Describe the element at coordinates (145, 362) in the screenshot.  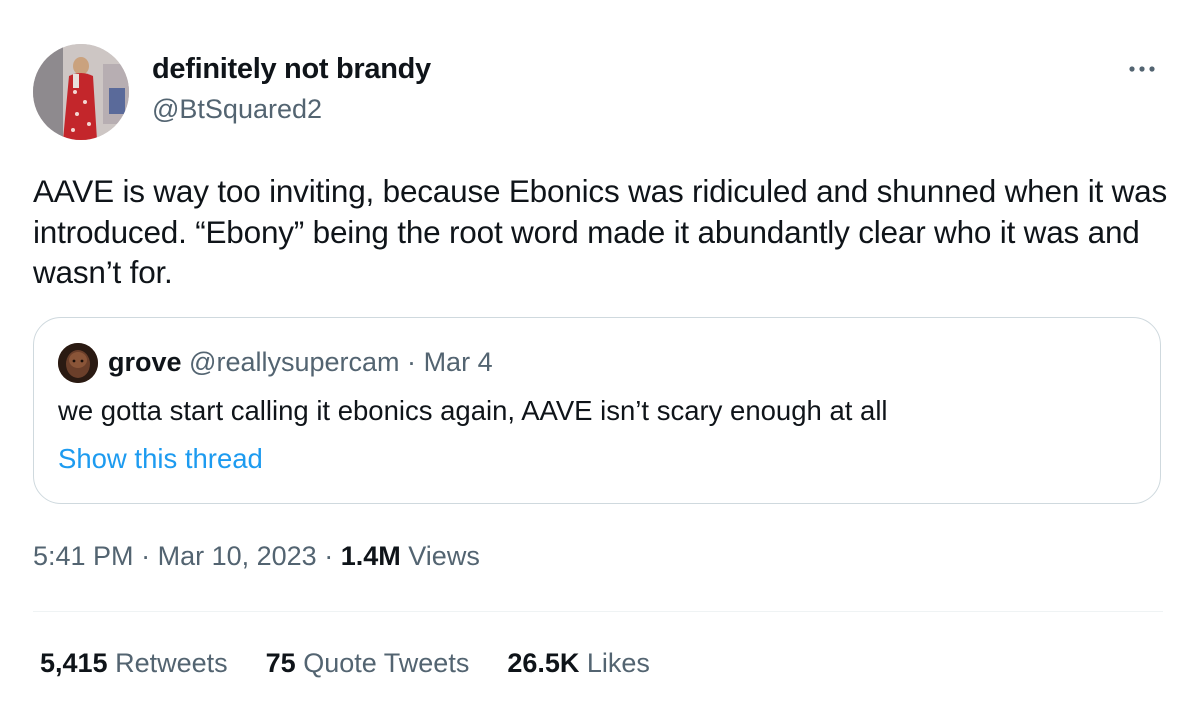
I see `quoted-name: grove` at that location.